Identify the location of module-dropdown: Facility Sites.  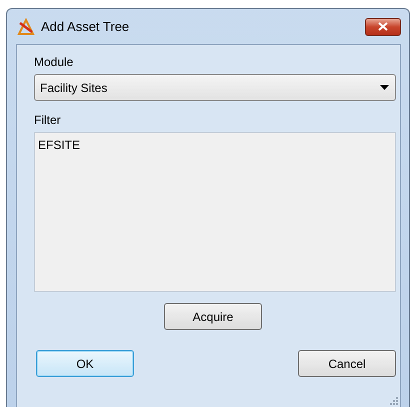
(215, 87).